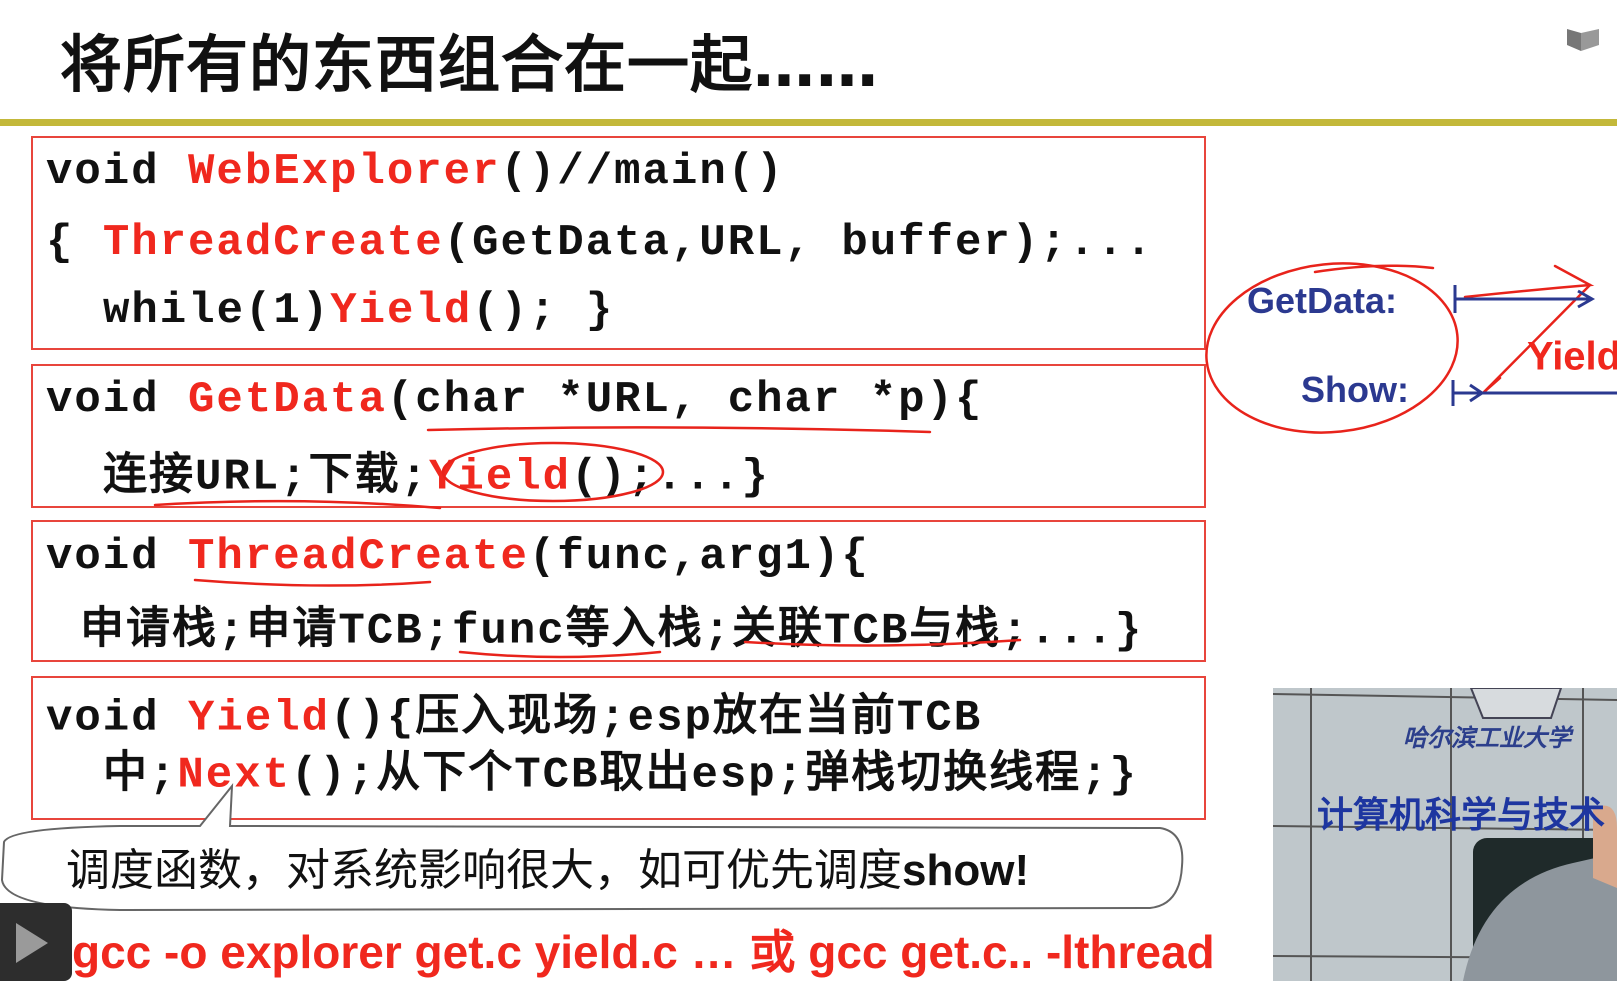 This screenshot has width=1617, height=982. What do you see at coordinates (1322, 300) in the screenshot?
I see `getdata-thread-label: GetData:` at bounding box center [1322, 300].